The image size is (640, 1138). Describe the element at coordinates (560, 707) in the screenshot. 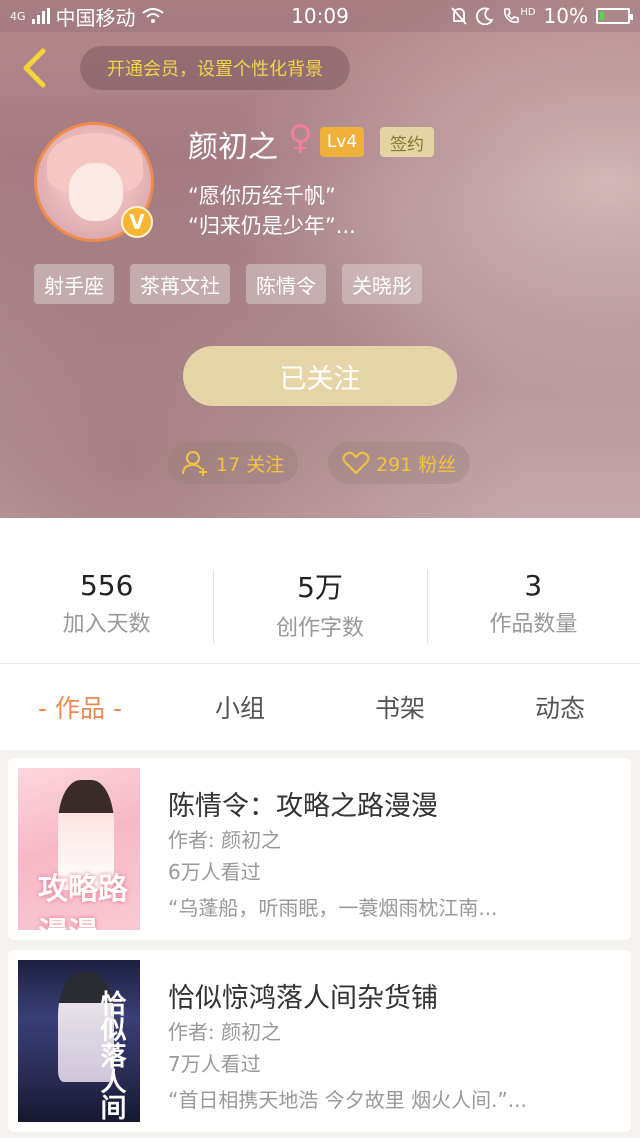

I see `tab-activity: 动态` at that location.